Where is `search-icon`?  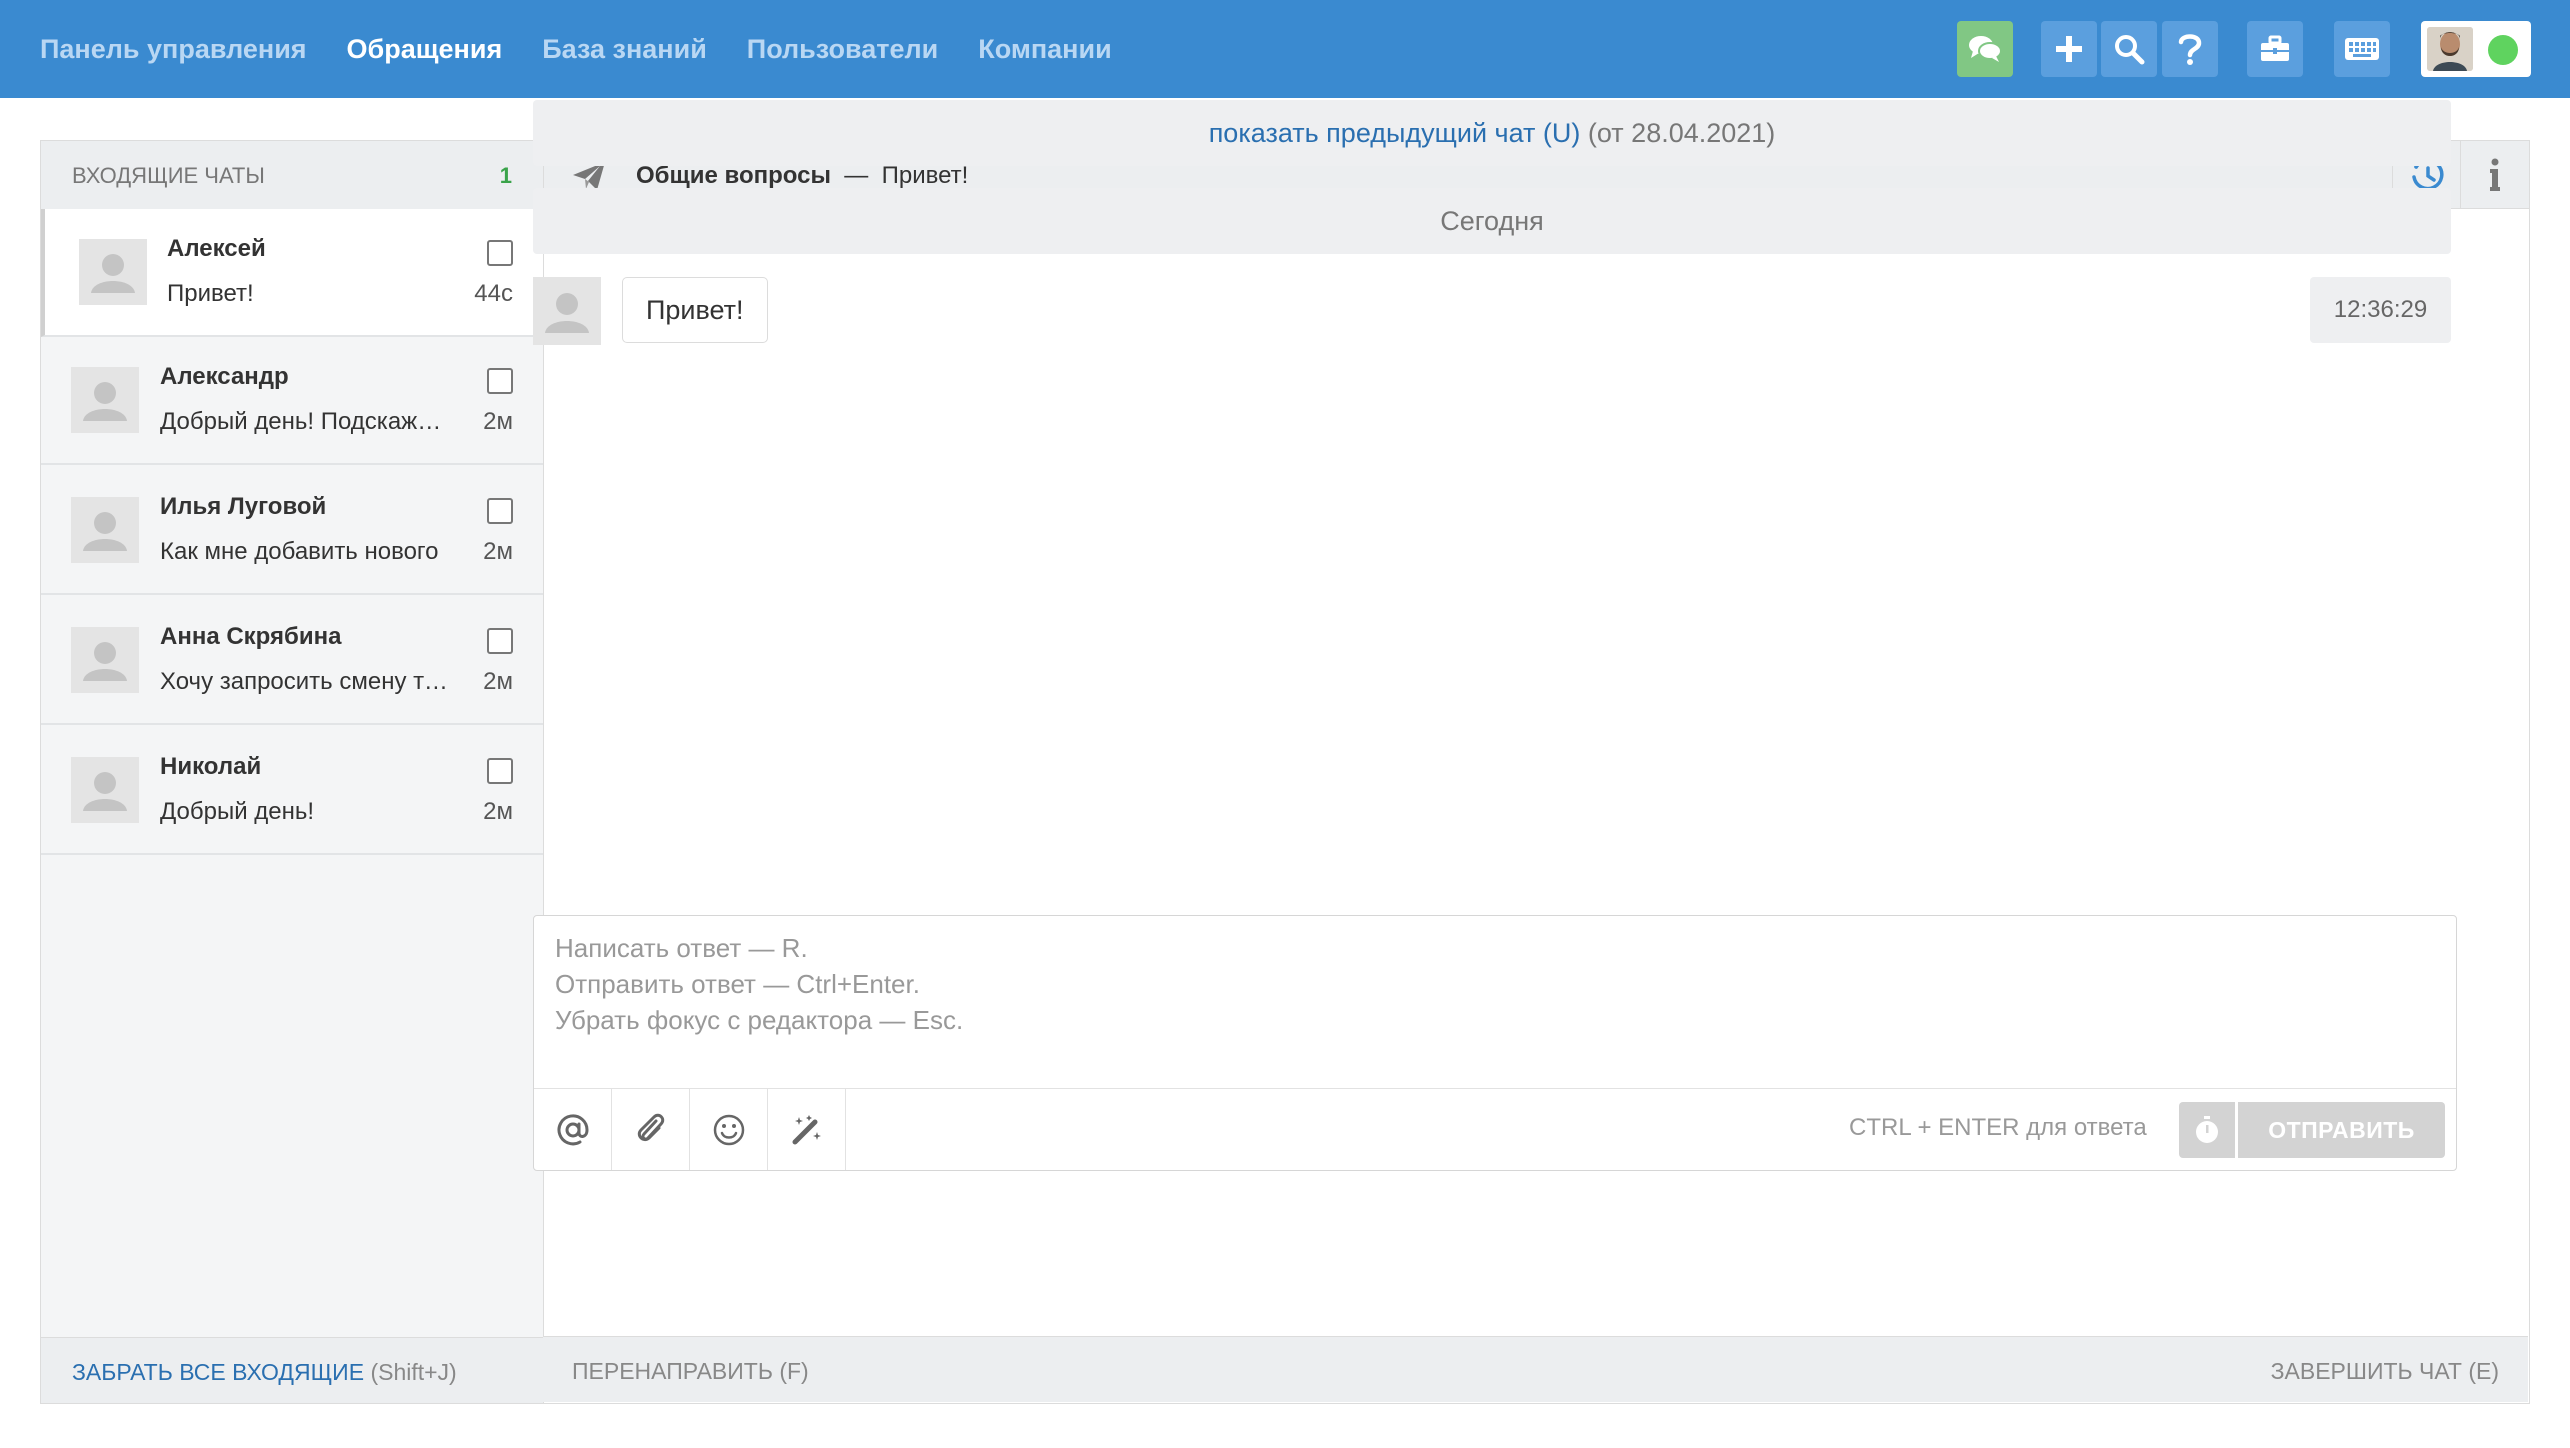 search-icon is located at coordinates (2130, 50).